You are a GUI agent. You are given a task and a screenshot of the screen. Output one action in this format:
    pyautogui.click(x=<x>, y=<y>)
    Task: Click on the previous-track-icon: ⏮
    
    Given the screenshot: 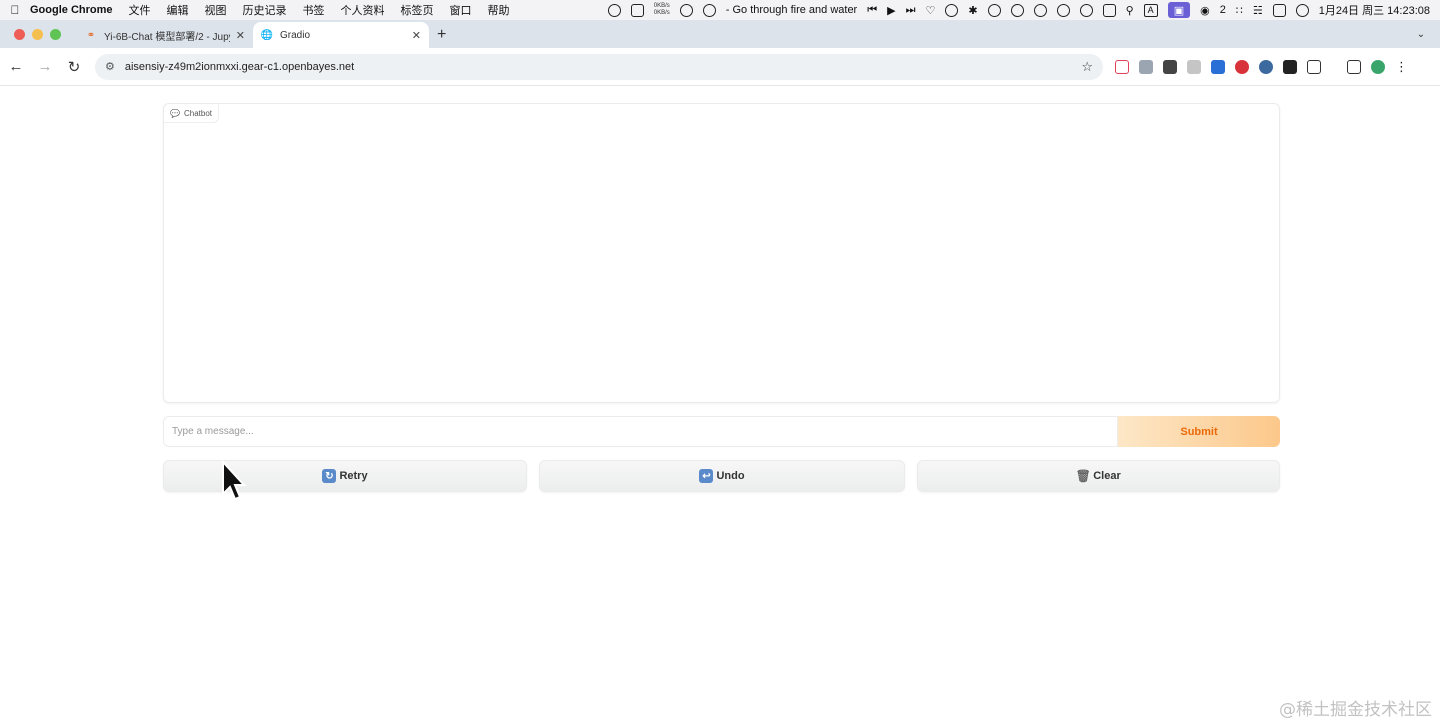 What is the action you would take?
    pyautogui.click(x=872, y=10)
    